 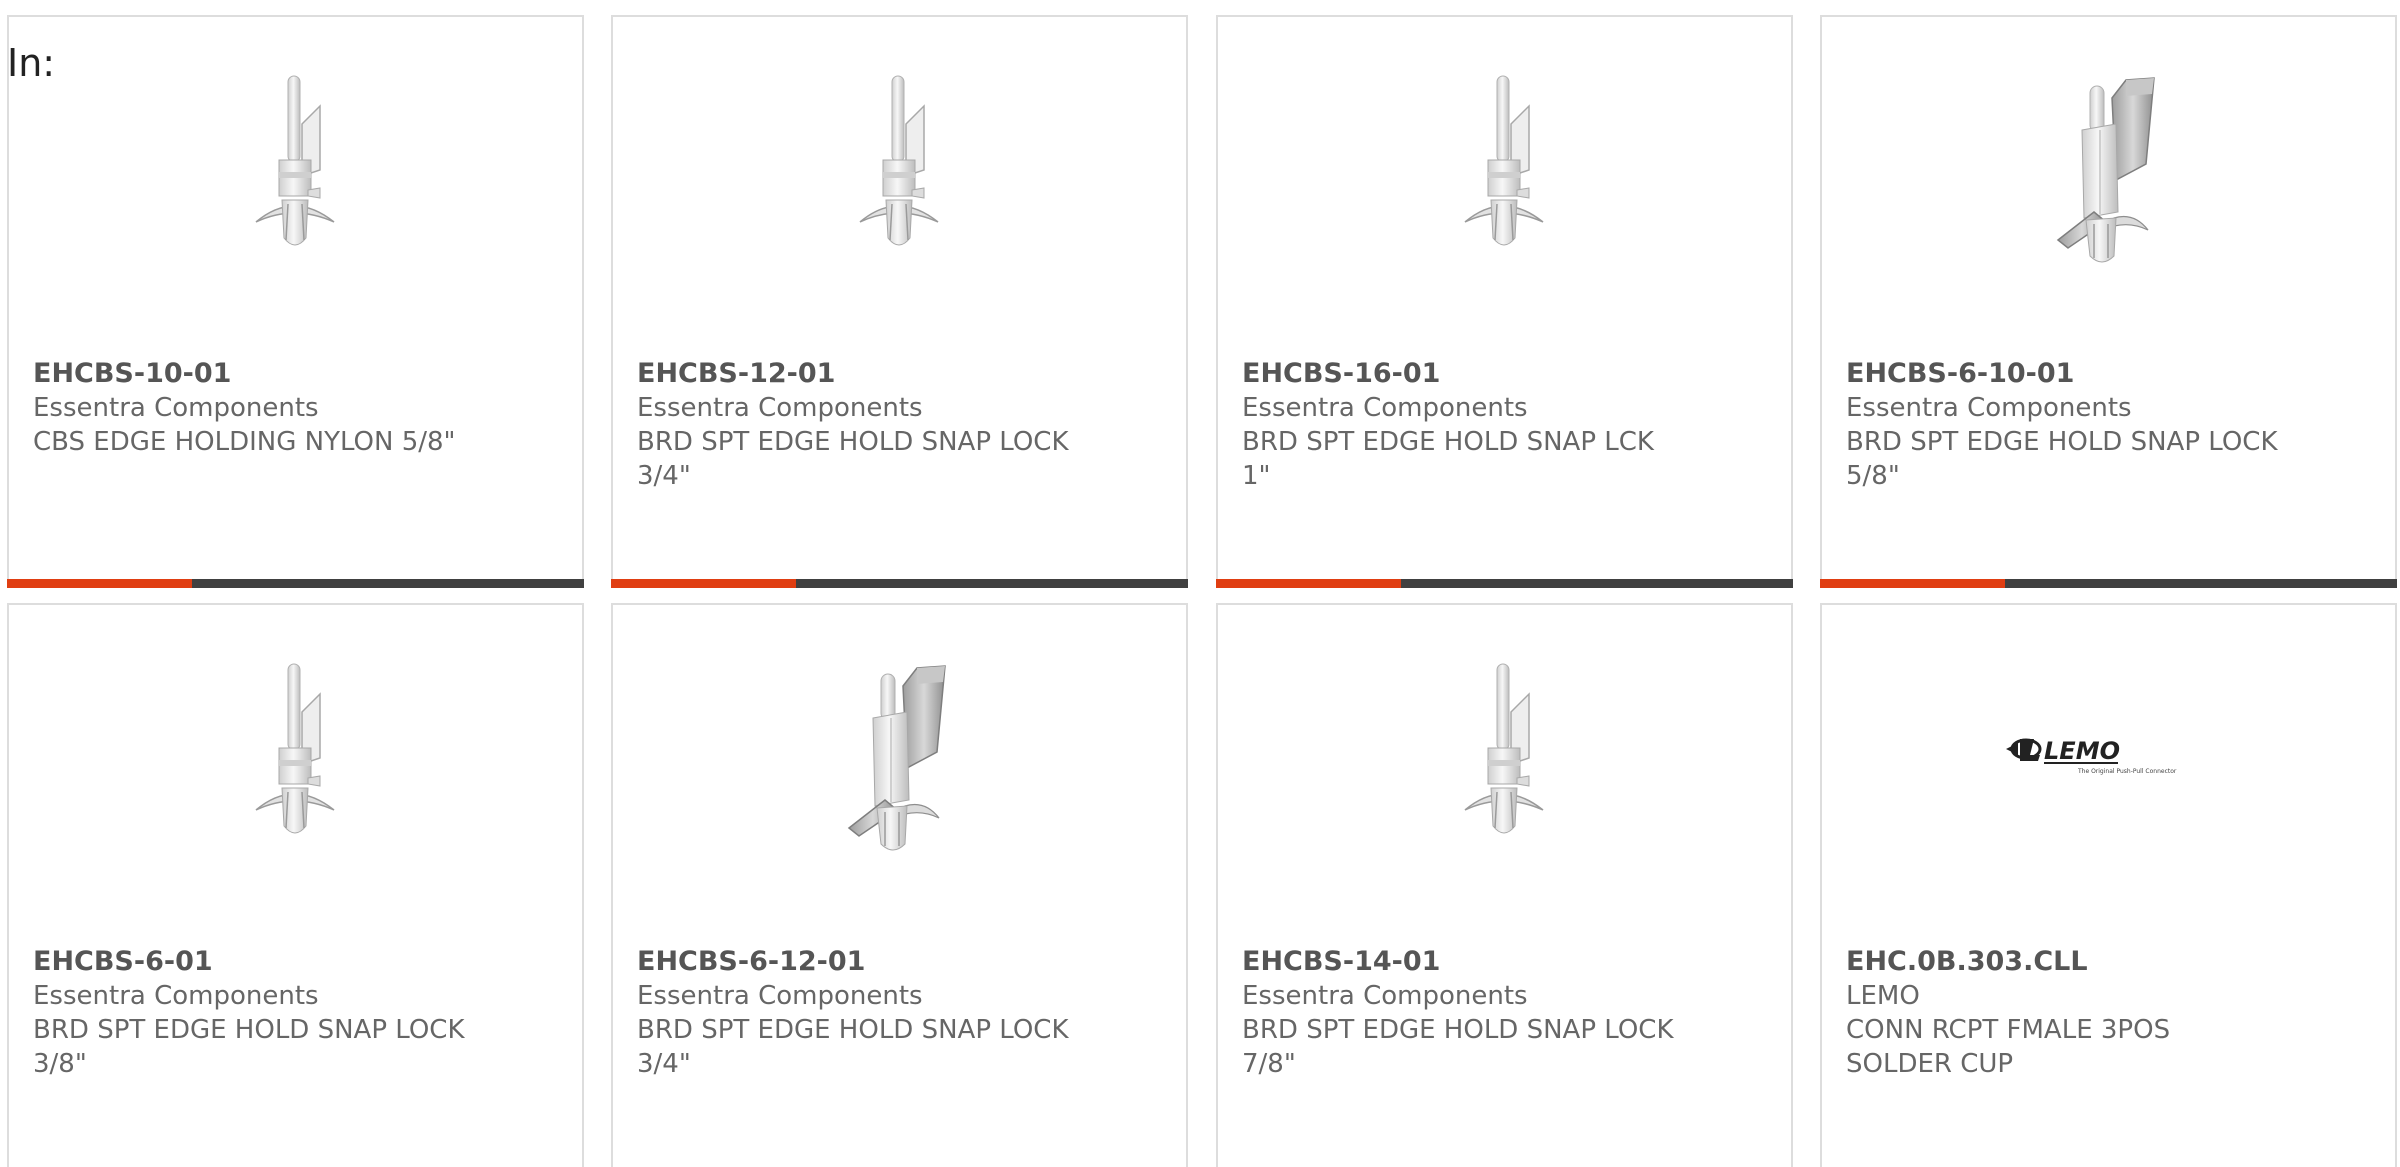 I want to click on product-description-cont: 3/8", so click(x=60, y=1064).